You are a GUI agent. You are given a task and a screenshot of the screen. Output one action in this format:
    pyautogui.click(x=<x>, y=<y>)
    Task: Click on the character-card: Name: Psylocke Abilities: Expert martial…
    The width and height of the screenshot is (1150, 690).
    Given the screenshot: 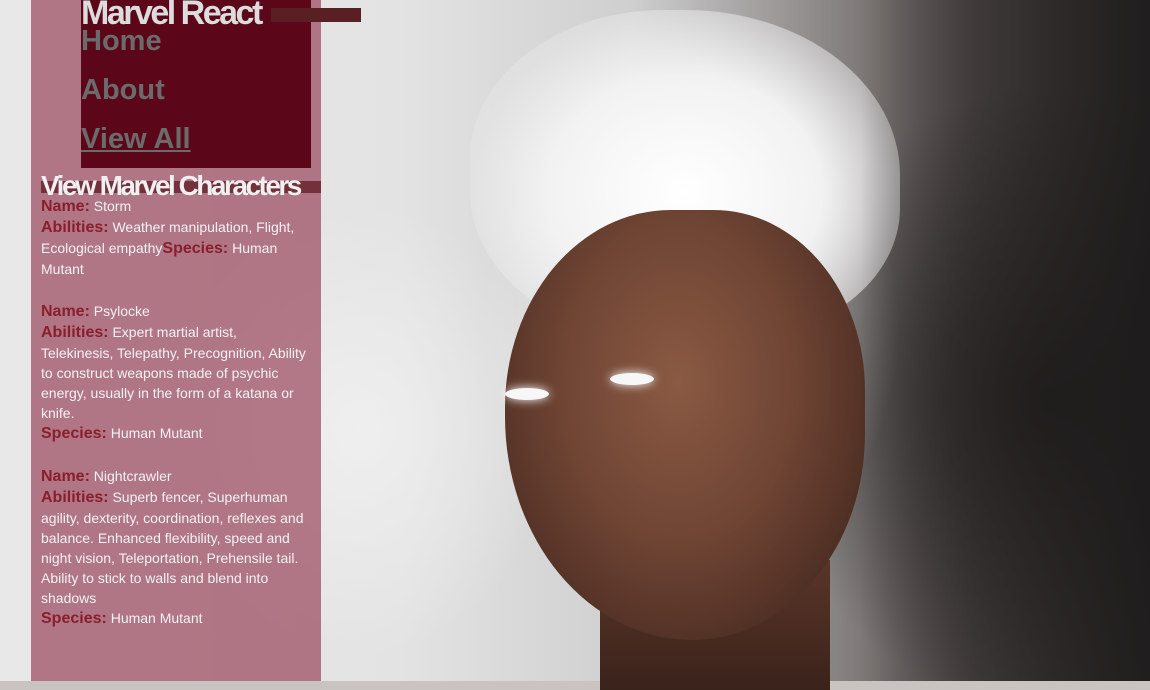 What is the action you would take?
    pyautogui.click(x=175, y=372)
    